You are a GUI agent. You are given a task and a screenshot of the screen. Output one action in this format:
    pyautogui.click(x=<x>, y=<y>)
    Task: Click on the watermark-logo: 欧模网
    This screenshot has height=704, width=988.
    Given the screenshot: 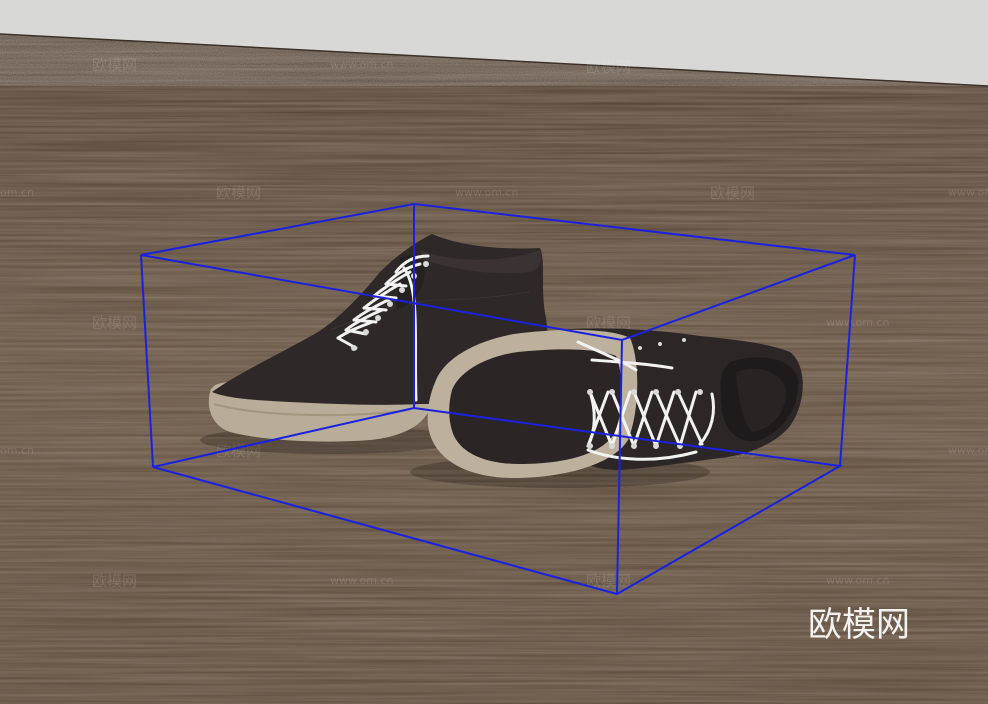 What is the action you would take?
    pyautogui.click(x=859, y=625)
    